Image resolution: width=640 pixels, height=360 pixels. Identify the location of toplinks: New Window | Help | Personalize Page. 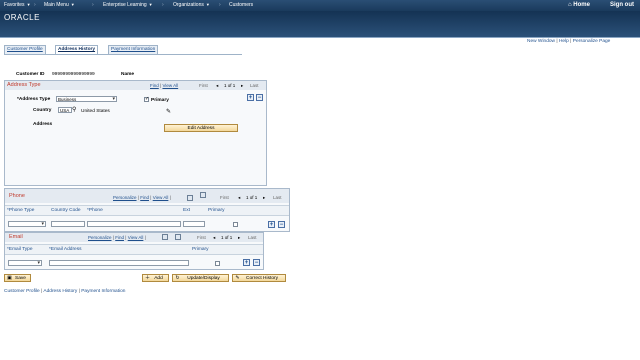
(568, 41).